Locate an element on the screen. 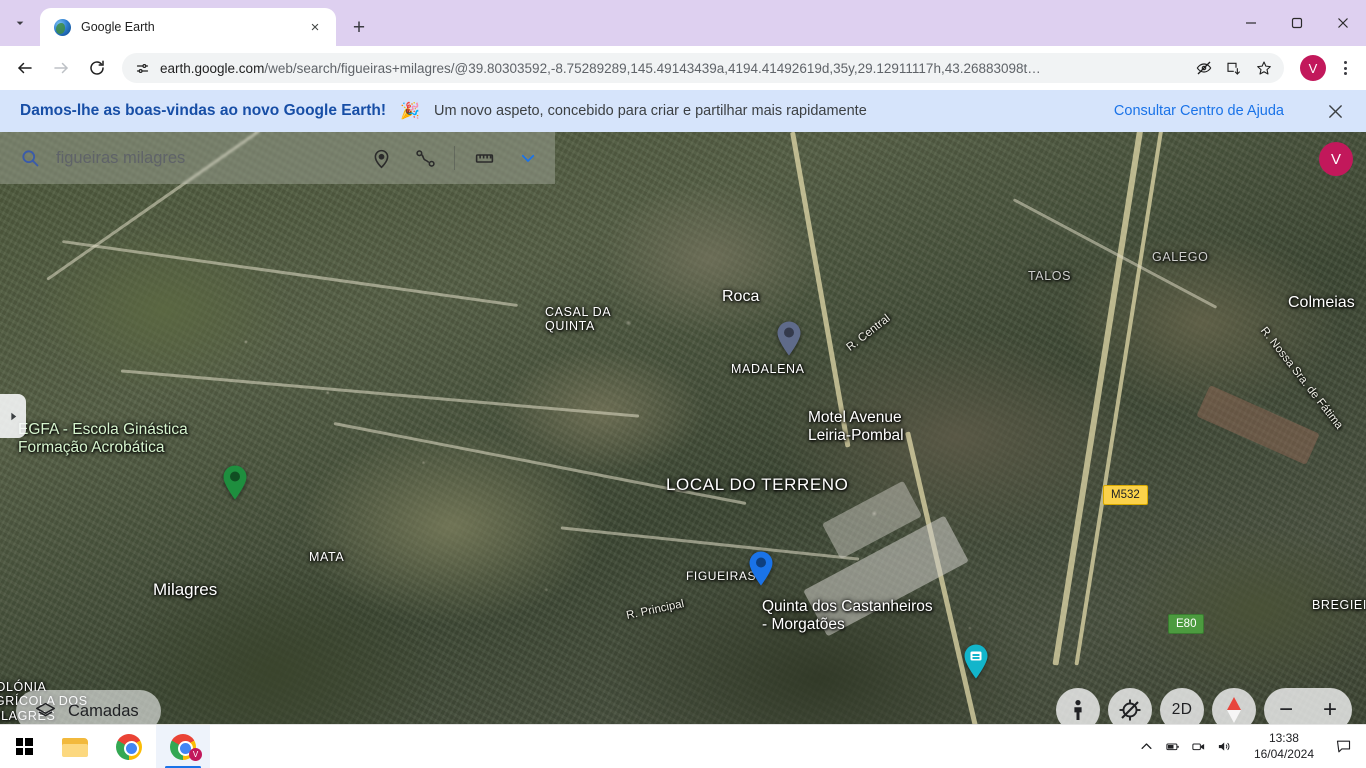 The image size is (1366, 768). chrome-glyph is located at coordinates (129, 746).